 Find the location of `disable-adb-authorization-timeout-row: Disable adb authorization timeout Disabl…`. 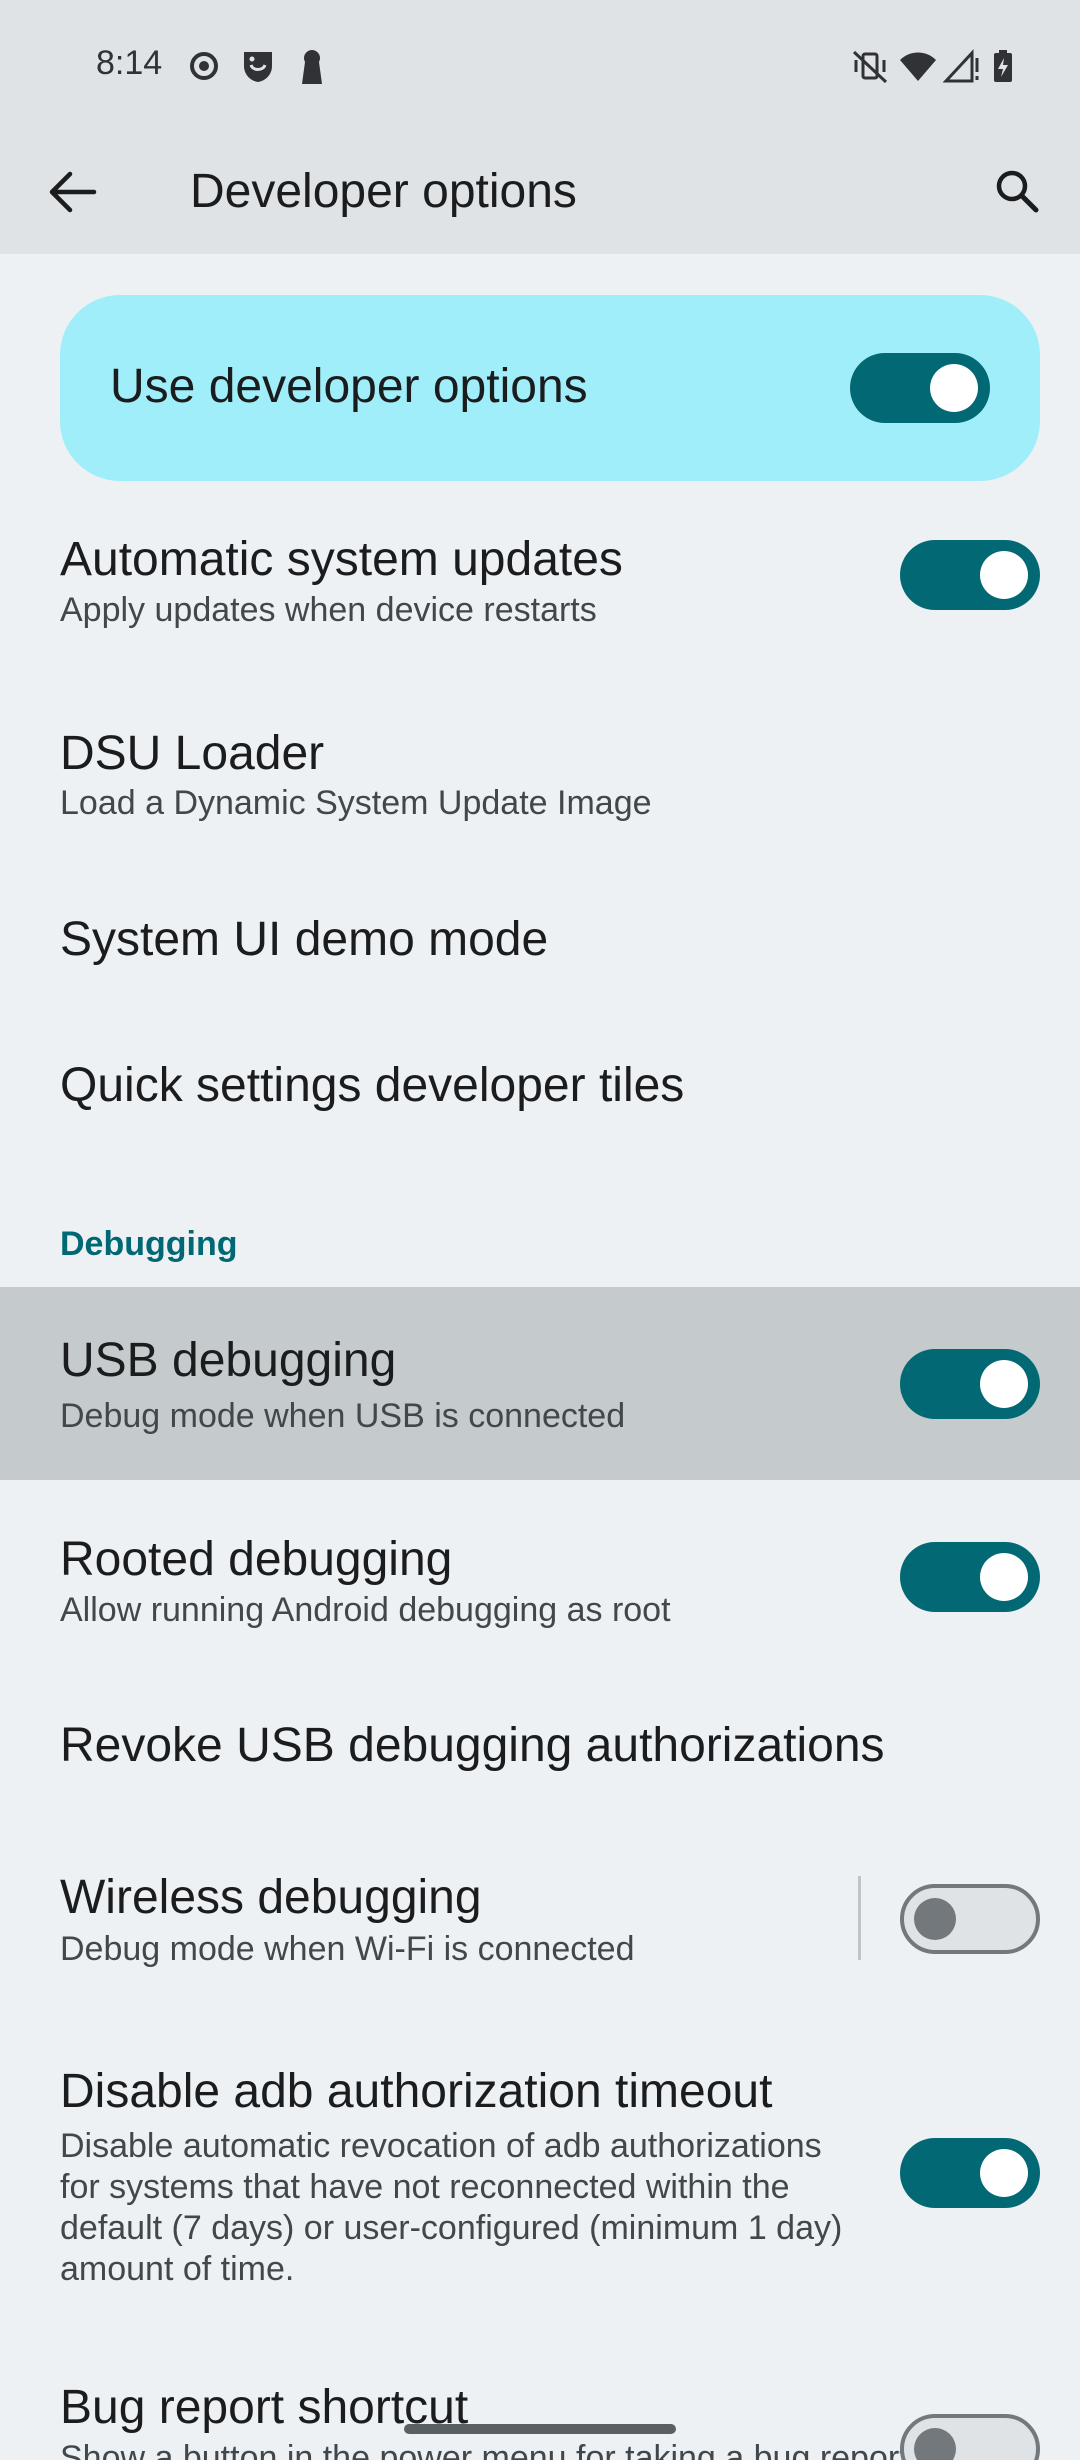

disable-adb-authorization-timeout-row: Disable adb authorization timeout Disabl… is located at coordinates (540, 2185).